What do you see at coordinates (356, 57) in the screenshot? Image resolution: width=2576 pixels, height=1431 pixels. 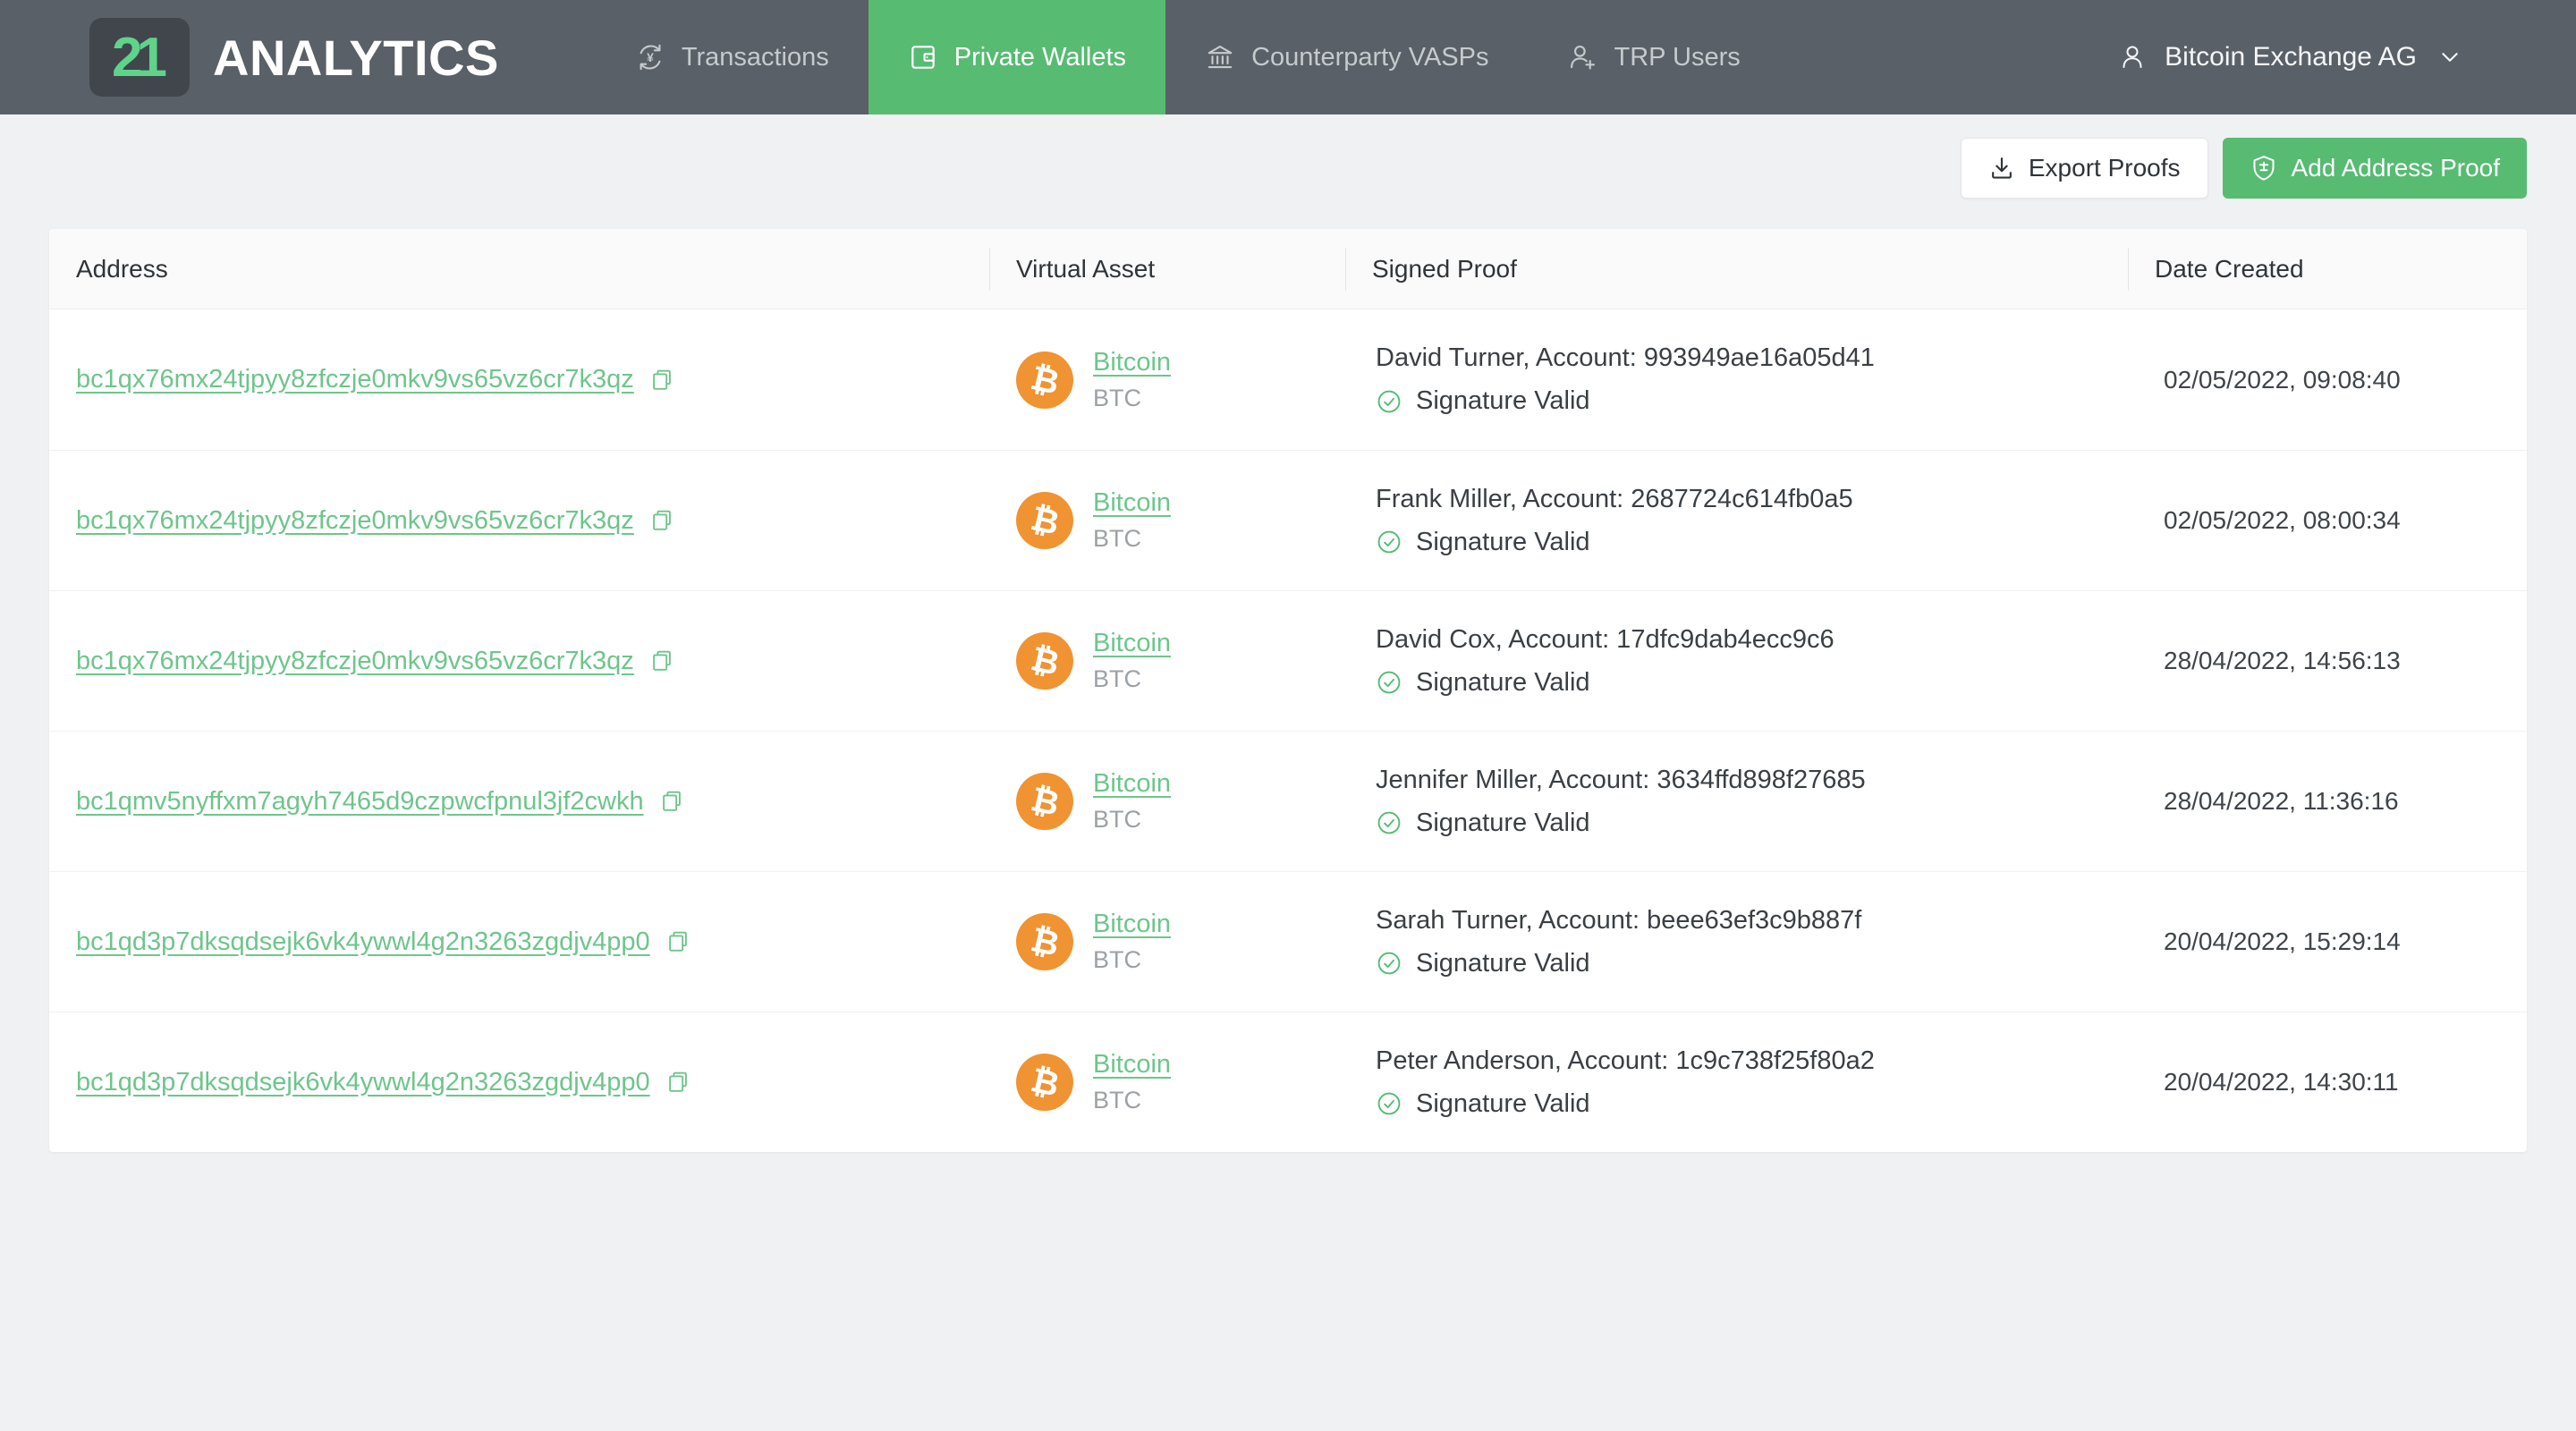 I see `brand-name: ANALYTICS` at bounding box center [356, 57].